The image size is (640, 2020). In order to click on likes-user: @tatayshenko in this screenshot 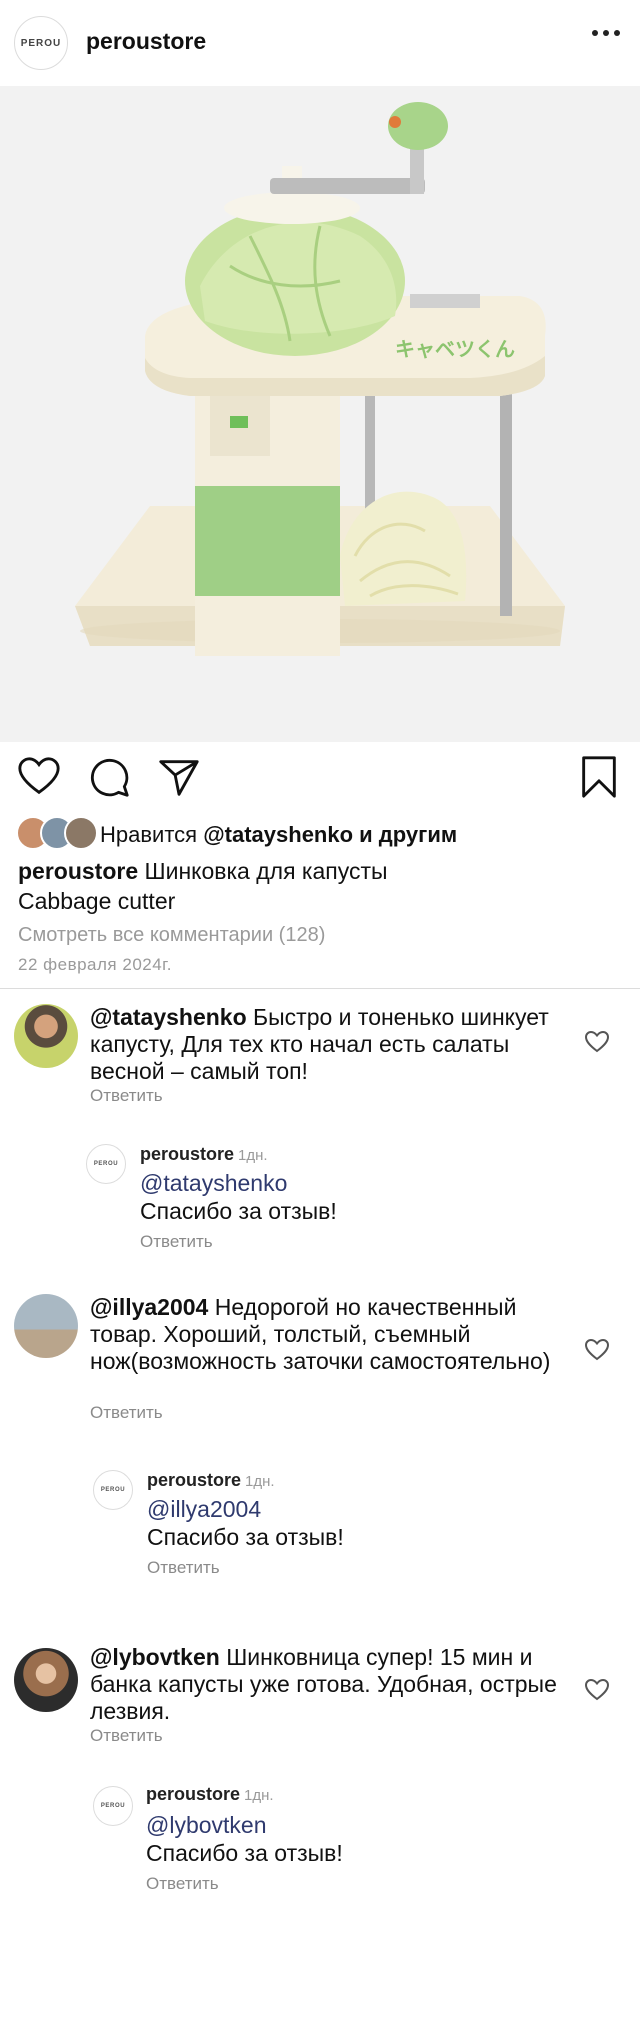, I will do `click(278, 834)`.